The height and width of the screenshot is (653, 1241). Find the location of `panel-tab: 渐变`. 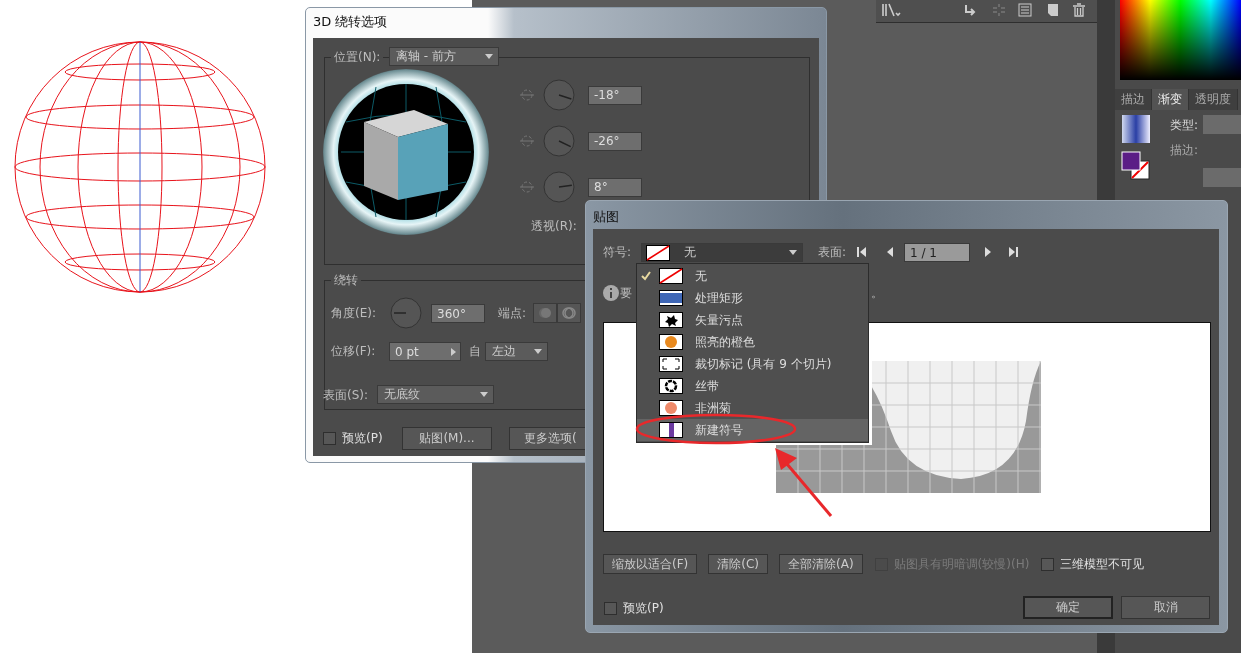

panel-tab: 渐变 is located at coordinates (1170, 99).